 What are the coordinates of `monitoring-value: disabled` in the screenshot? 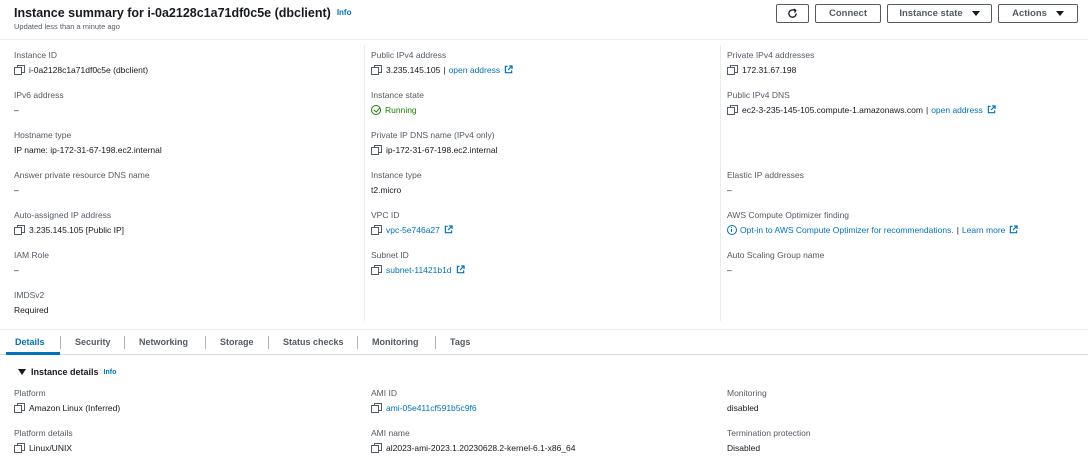 It's located at (743, 407).